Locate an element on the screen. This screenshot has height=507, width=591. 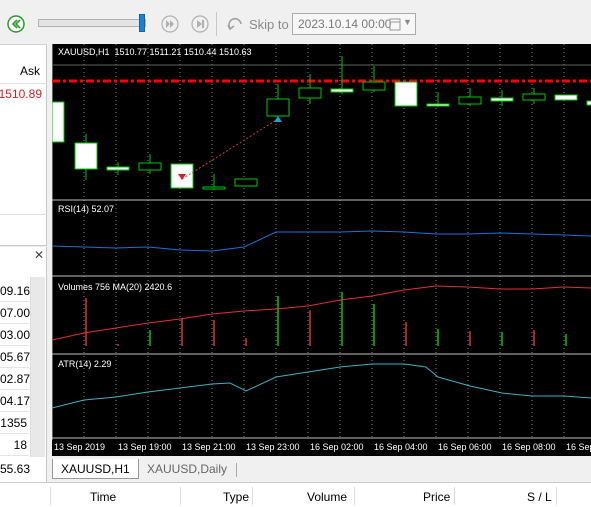
volumes-label: Volumes 756 MA(20) 2420.6 is located at coordinates (115, 287).